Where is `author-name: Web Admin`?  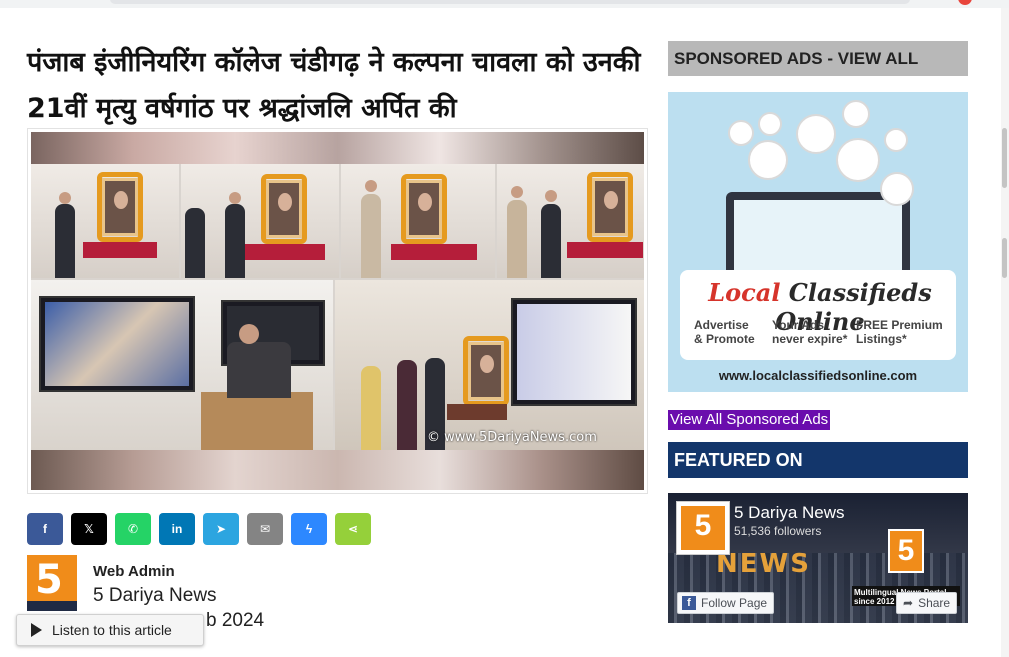 author-name: Web Admin is located at coordinates (134, 571).